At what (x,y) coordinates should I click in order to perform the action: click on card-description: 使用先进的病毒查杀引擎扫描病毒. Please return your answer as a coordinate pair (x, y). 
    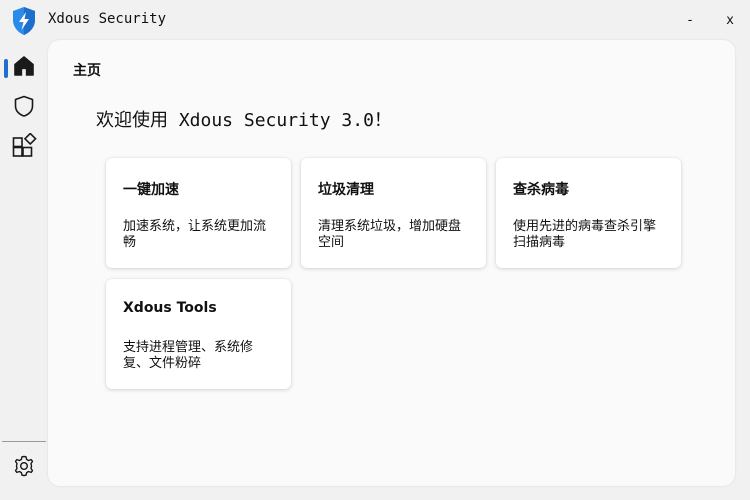
    Looking at the image, I should click on (585, 234).